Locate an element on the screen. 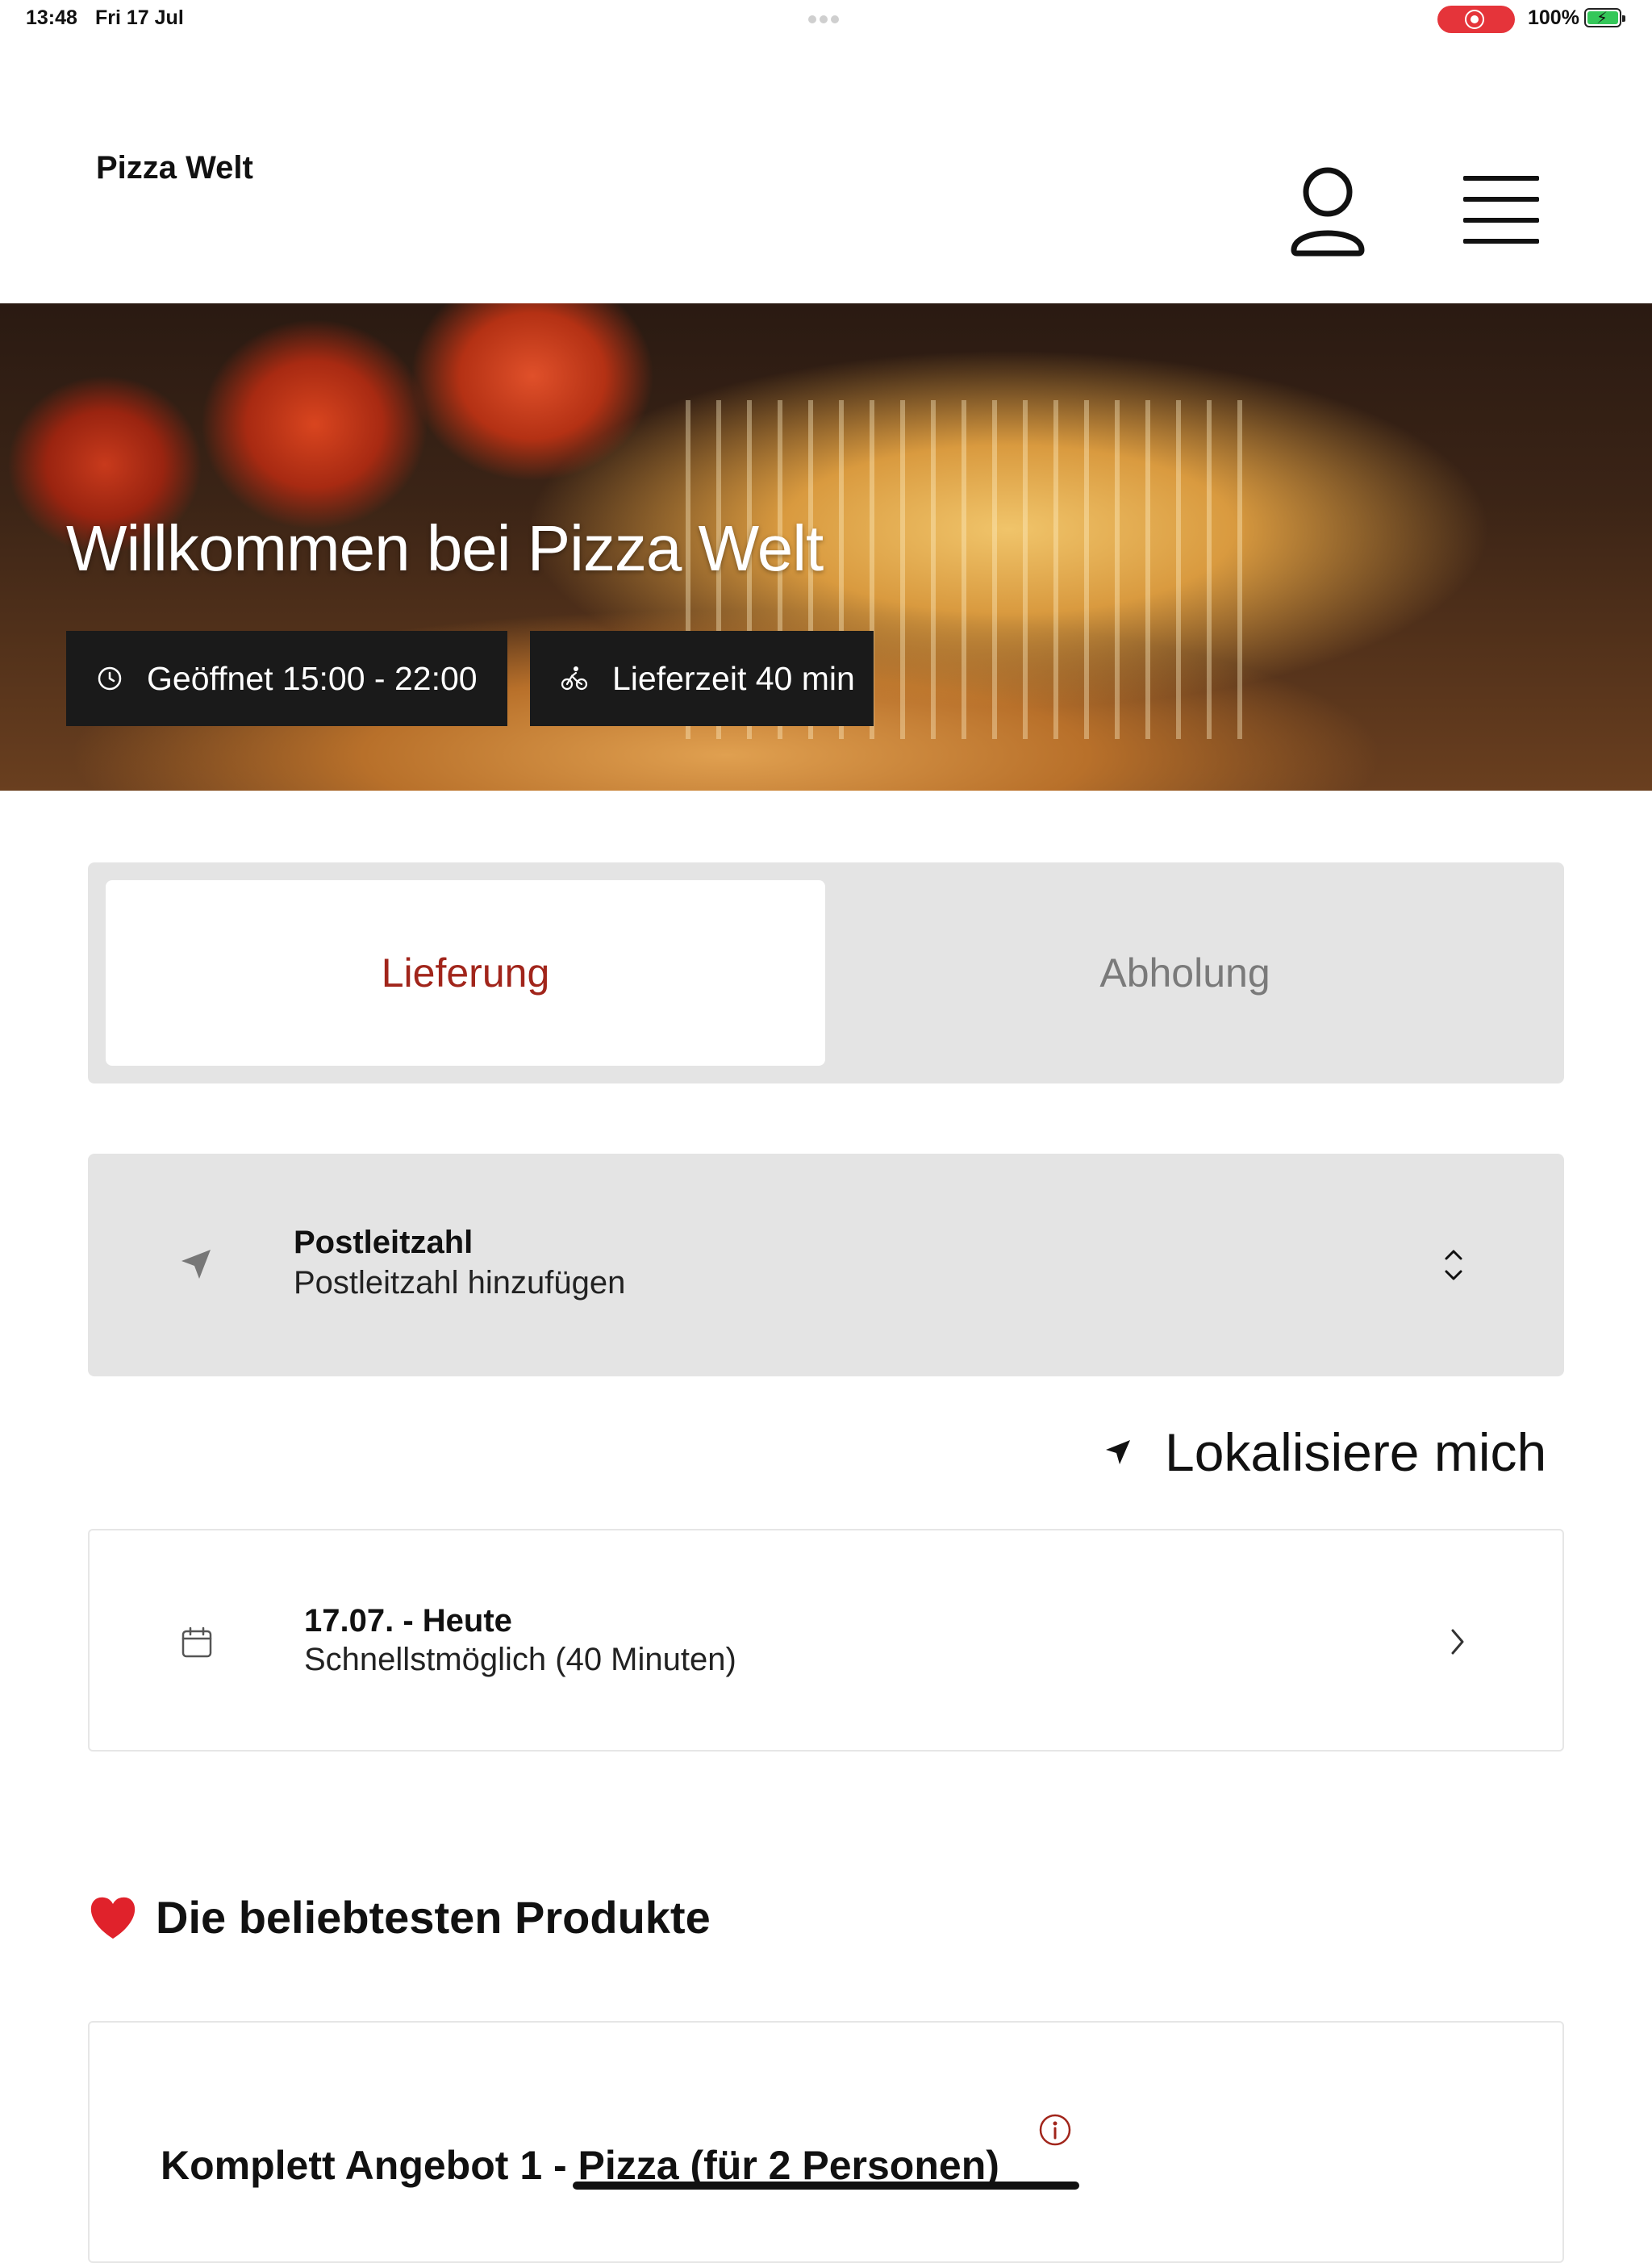  delivery-time-text: Lieferzeit 40 min is located at coordinates (733, 678).